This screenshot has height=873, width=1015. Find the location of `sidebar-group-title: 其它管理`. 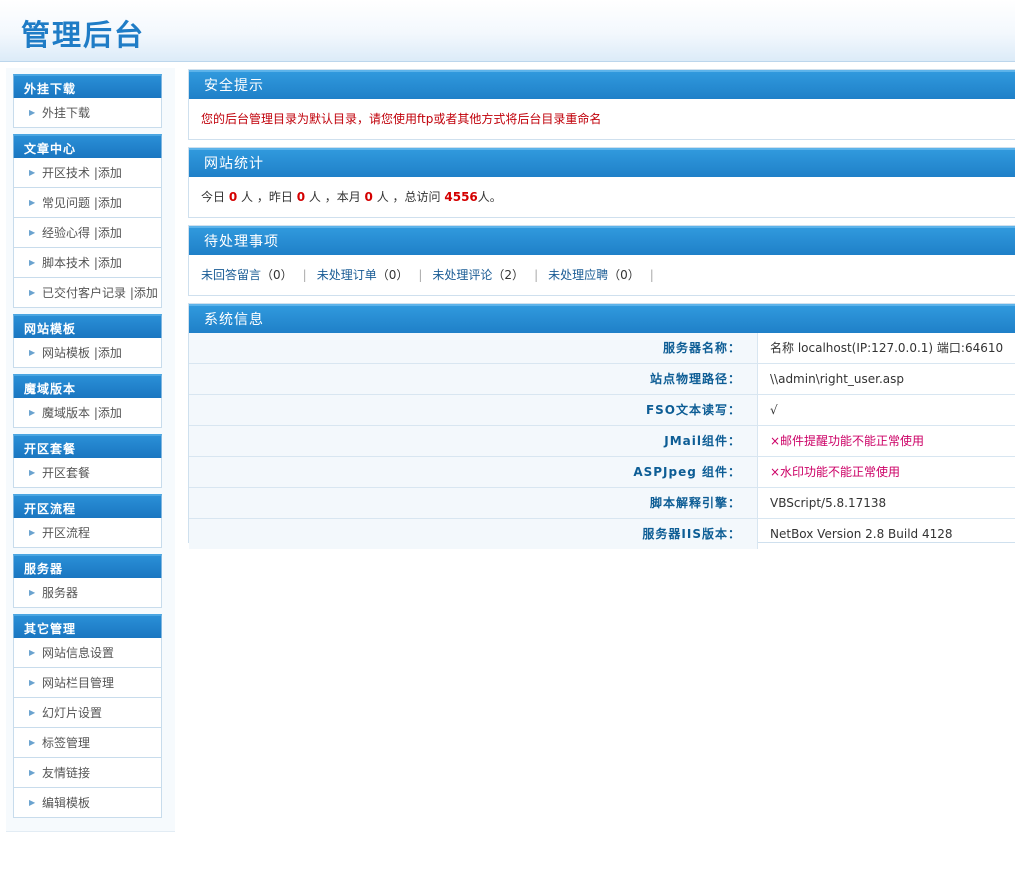

sidebar-group-title: 其它管理 is located at coordinates (87, 626).